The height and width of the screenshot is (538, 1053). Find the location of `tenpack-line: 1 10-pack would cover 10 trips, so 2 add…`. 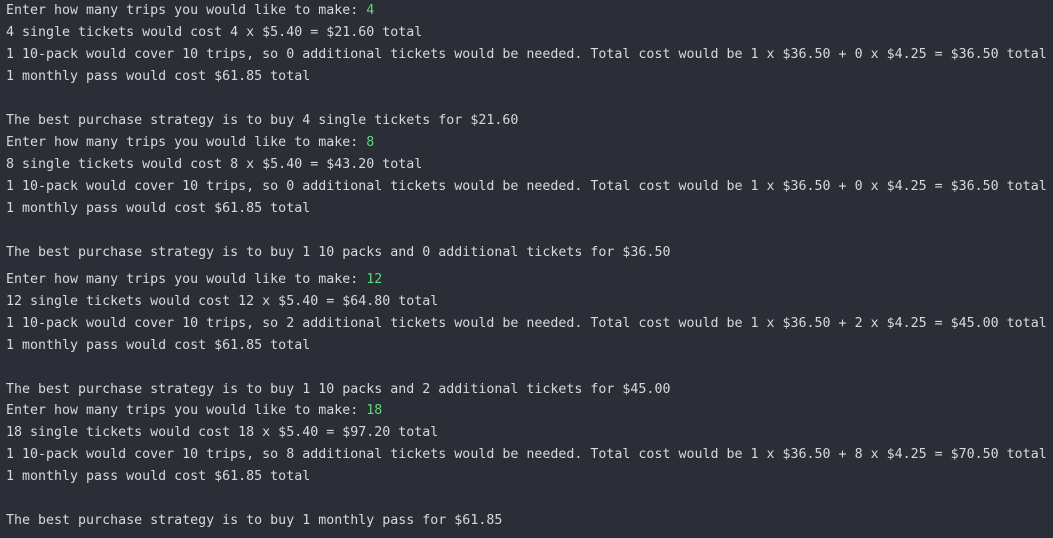

tenpack-line: 1 10-pack would cover 10 trips, so 2 add… is located at coordinates (526, 323).